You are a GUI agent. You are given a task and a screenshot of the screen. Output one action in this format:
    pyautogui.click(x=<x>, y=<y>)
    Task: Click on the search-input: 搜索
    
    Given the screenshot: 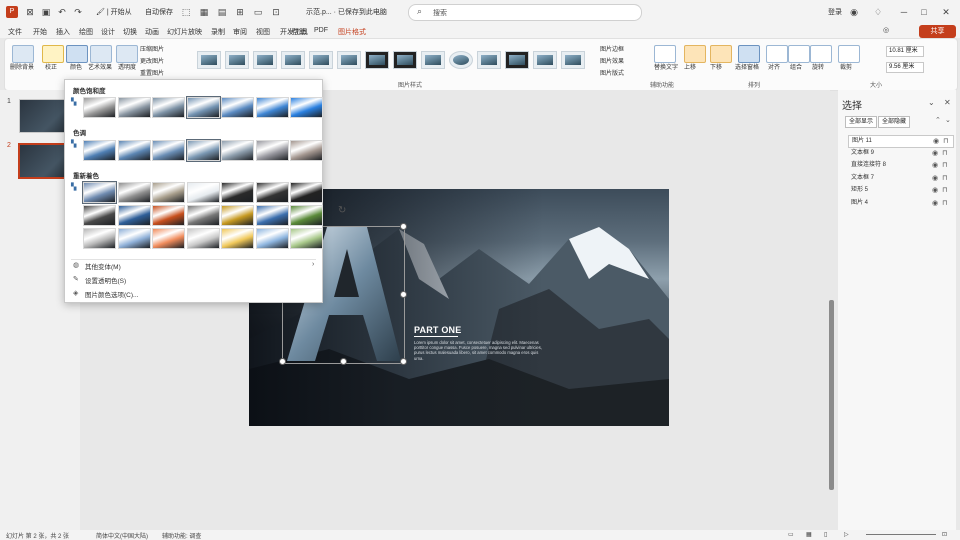 What is the action you would take?
    pyautogui.click(x=440, y=13)
    